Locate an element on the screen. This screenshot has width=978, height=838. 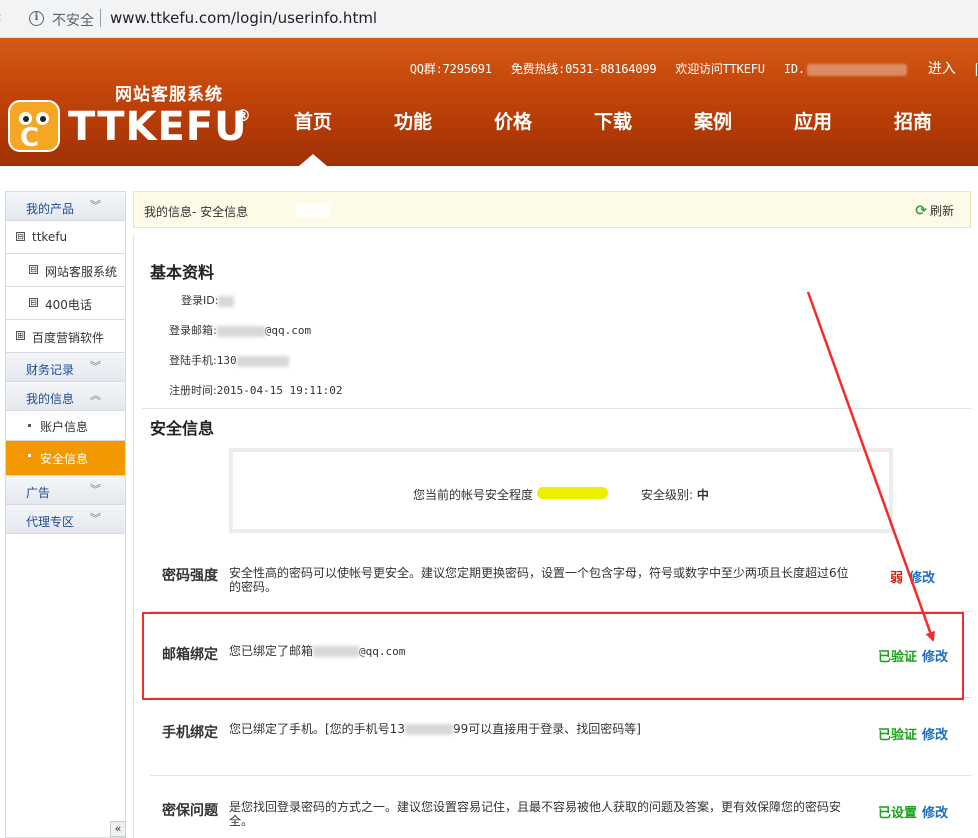
nav-home: 首页 is located at coordinates (313, 126).